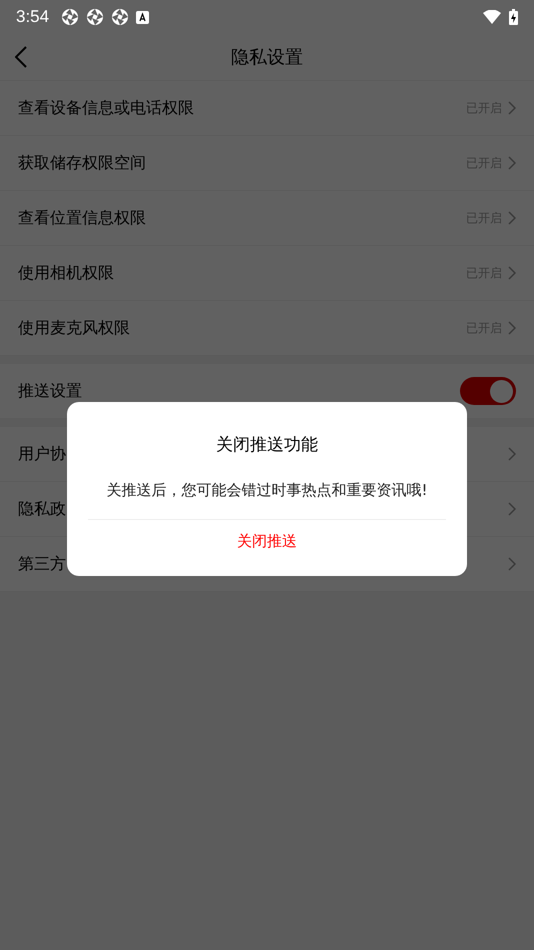 The height and width of the screenshot is (950, 534). I want to click on link-label: 隐私政, so click(42, 509).